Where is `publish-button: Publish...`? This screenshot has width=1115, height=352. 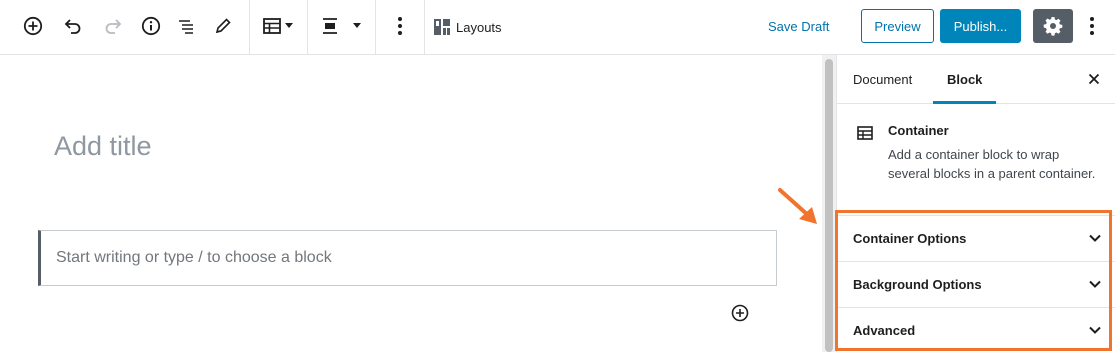
publish-button: Publish... is located at coordinates (980, 26).